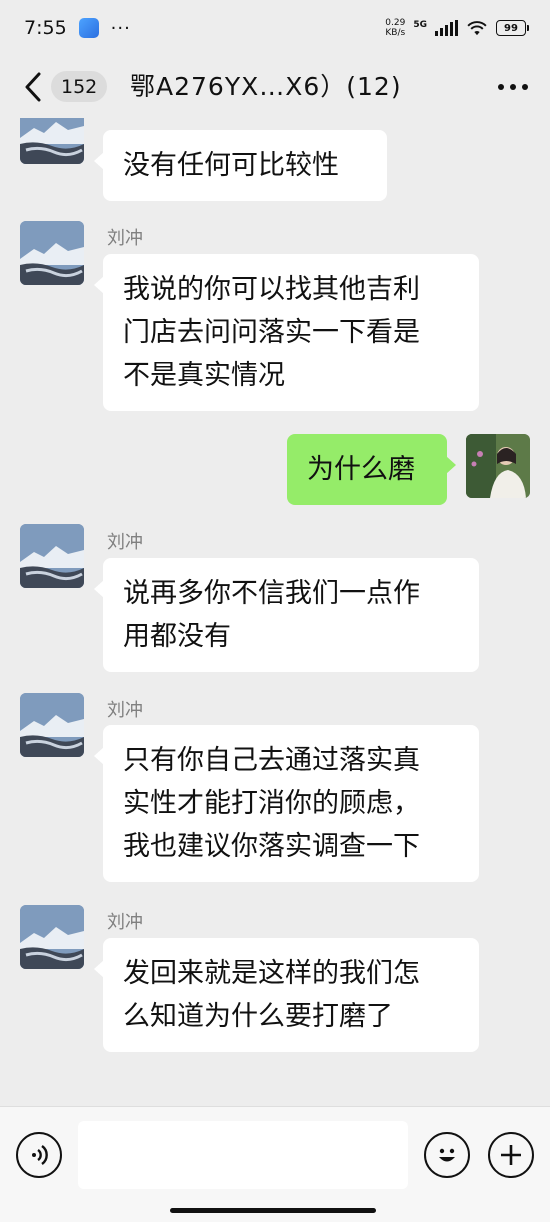  Describe the element at coordinates (88, 28) in the screenshot. I see `app-notification-icon` at that location.